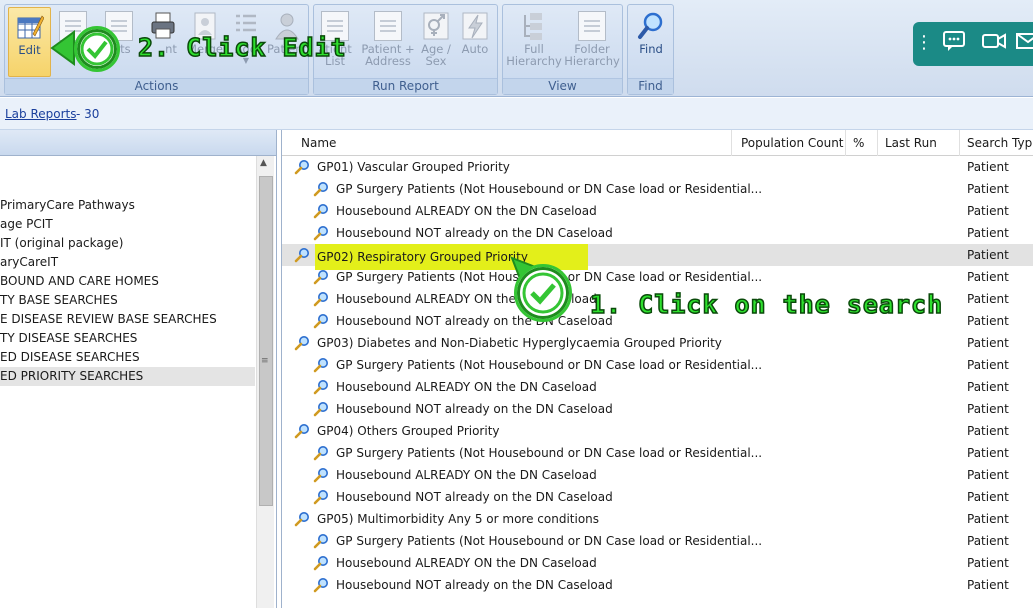  Describe the element at coordinates (543, 293) in the screenshot. I see `search-check-badge` at that location.